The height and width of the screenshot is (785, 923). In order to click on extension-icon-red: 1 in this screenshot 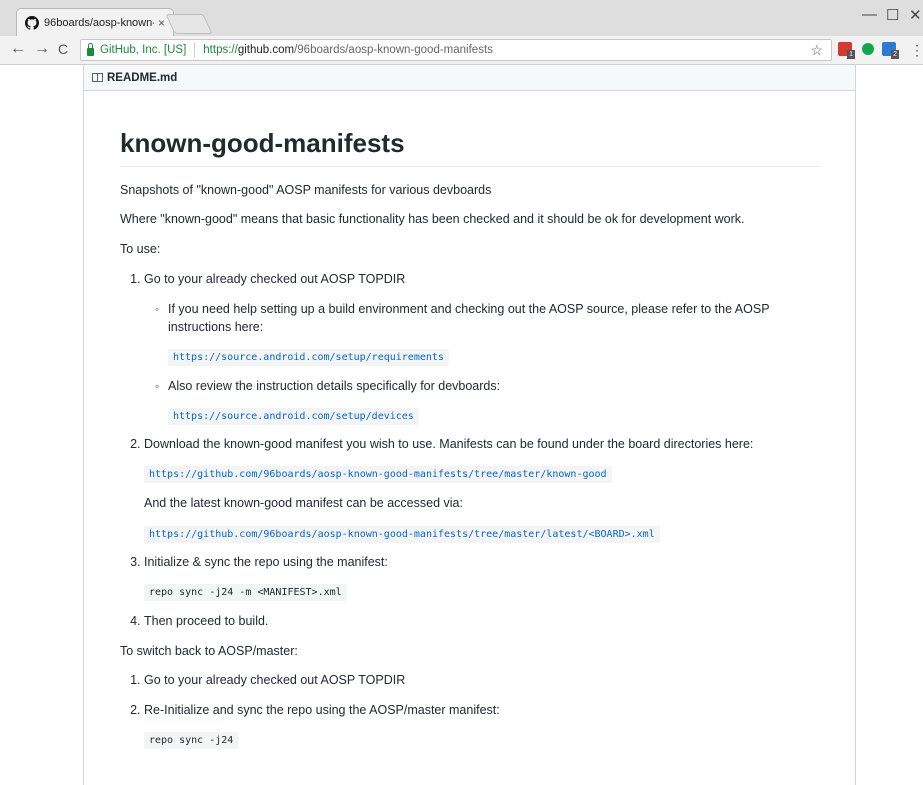, I will do `click(846, 50)`.